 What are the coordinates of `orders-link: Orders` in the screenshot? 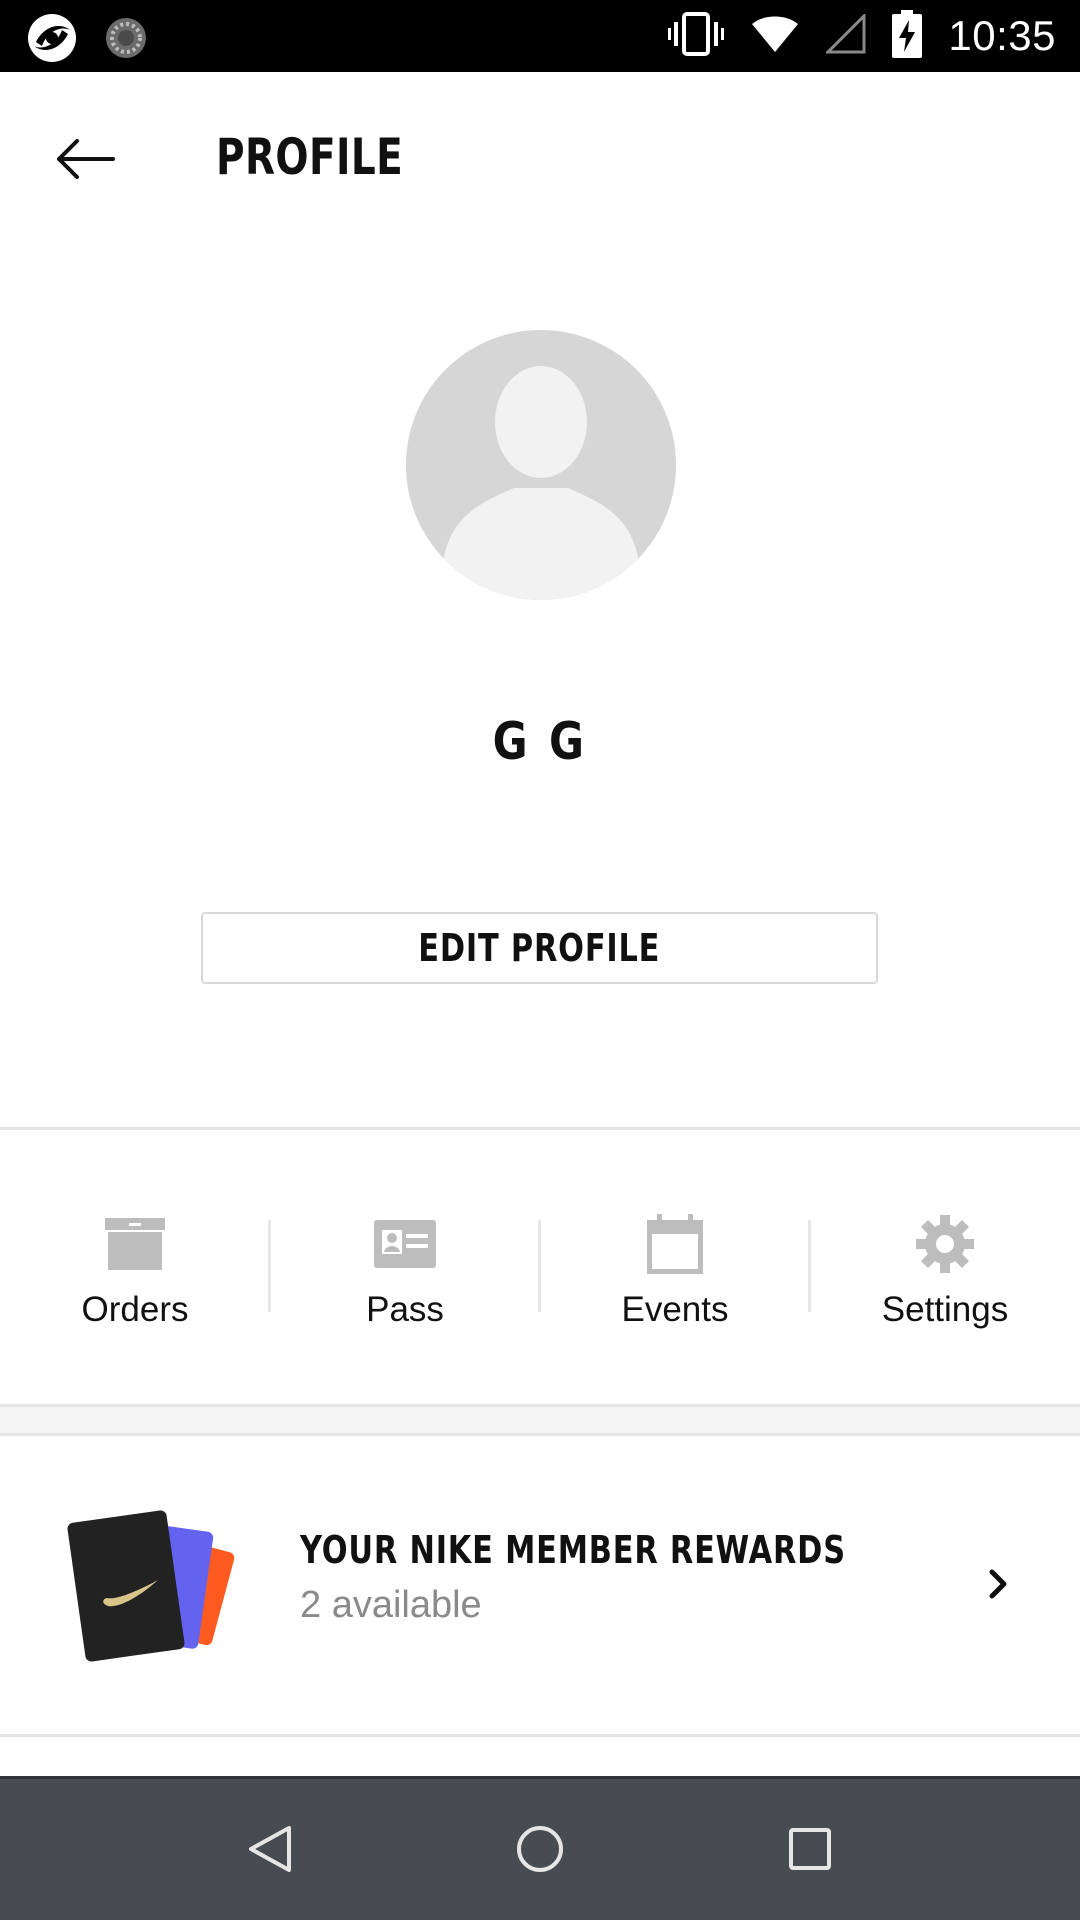 It's located at (135, 1266).